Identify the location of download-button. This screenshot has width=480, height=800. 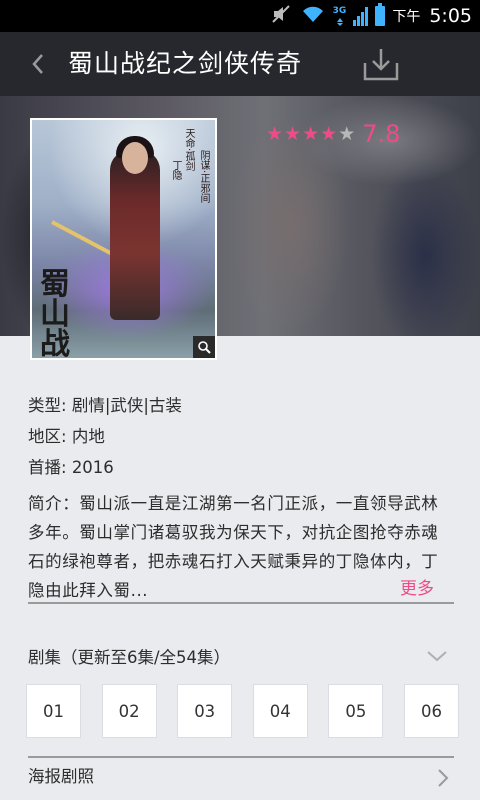
(381, 64).